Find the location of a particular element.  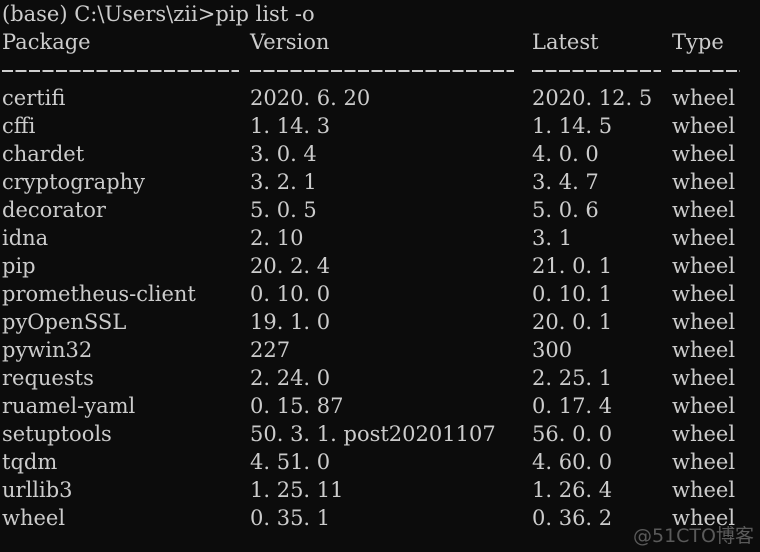

table-row: tqdm 4. 51. 0 4. 60. 0 wheel is located at coordinates (380, 462).